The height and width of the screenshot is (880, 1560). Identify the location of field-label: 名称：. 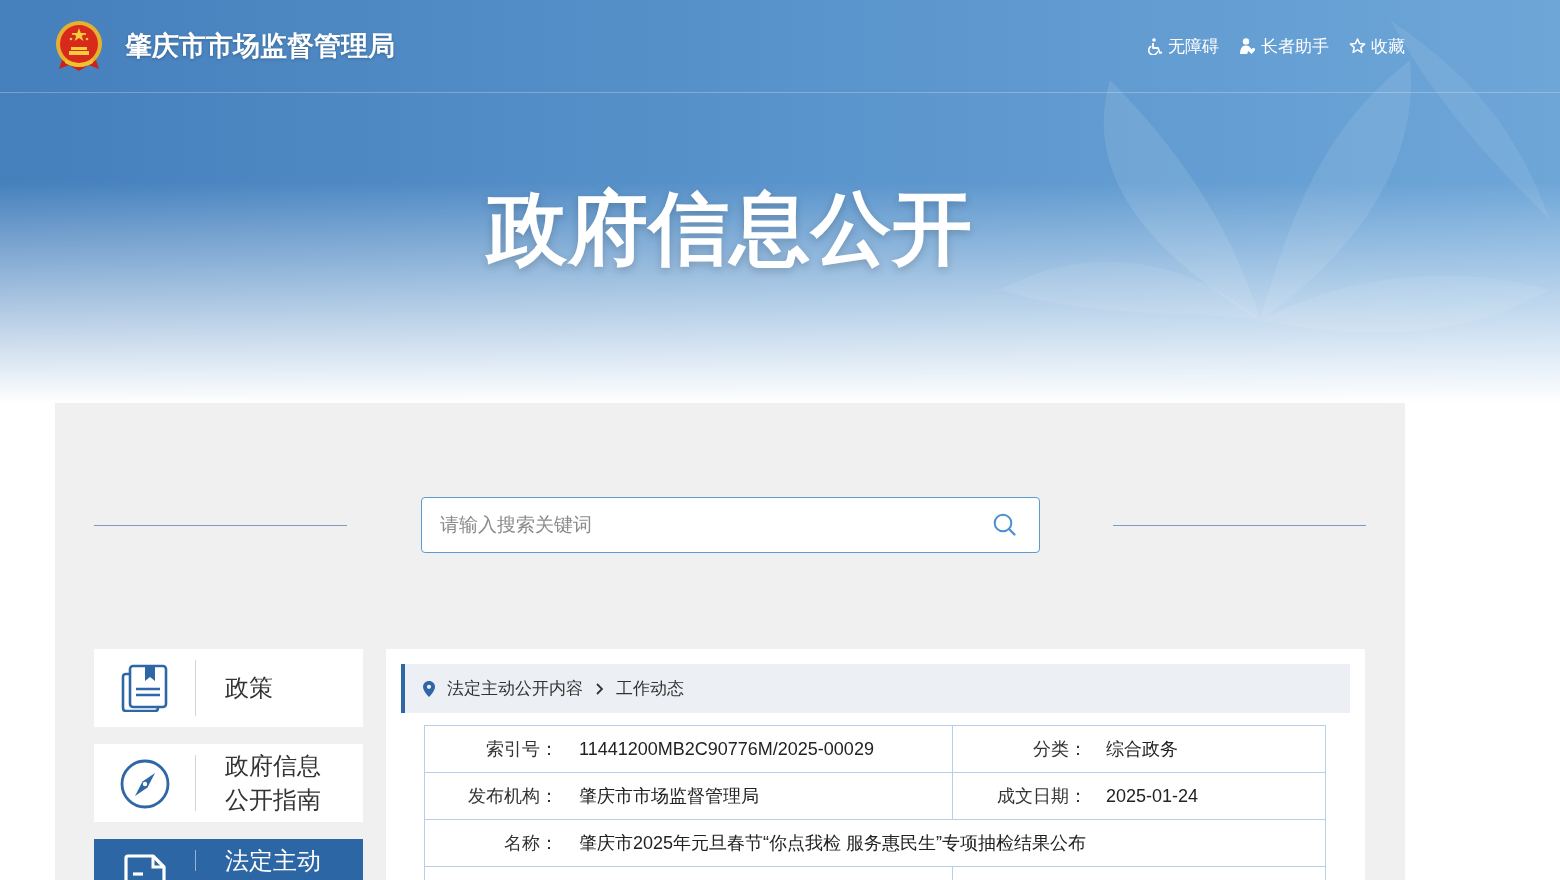
(530, 843).